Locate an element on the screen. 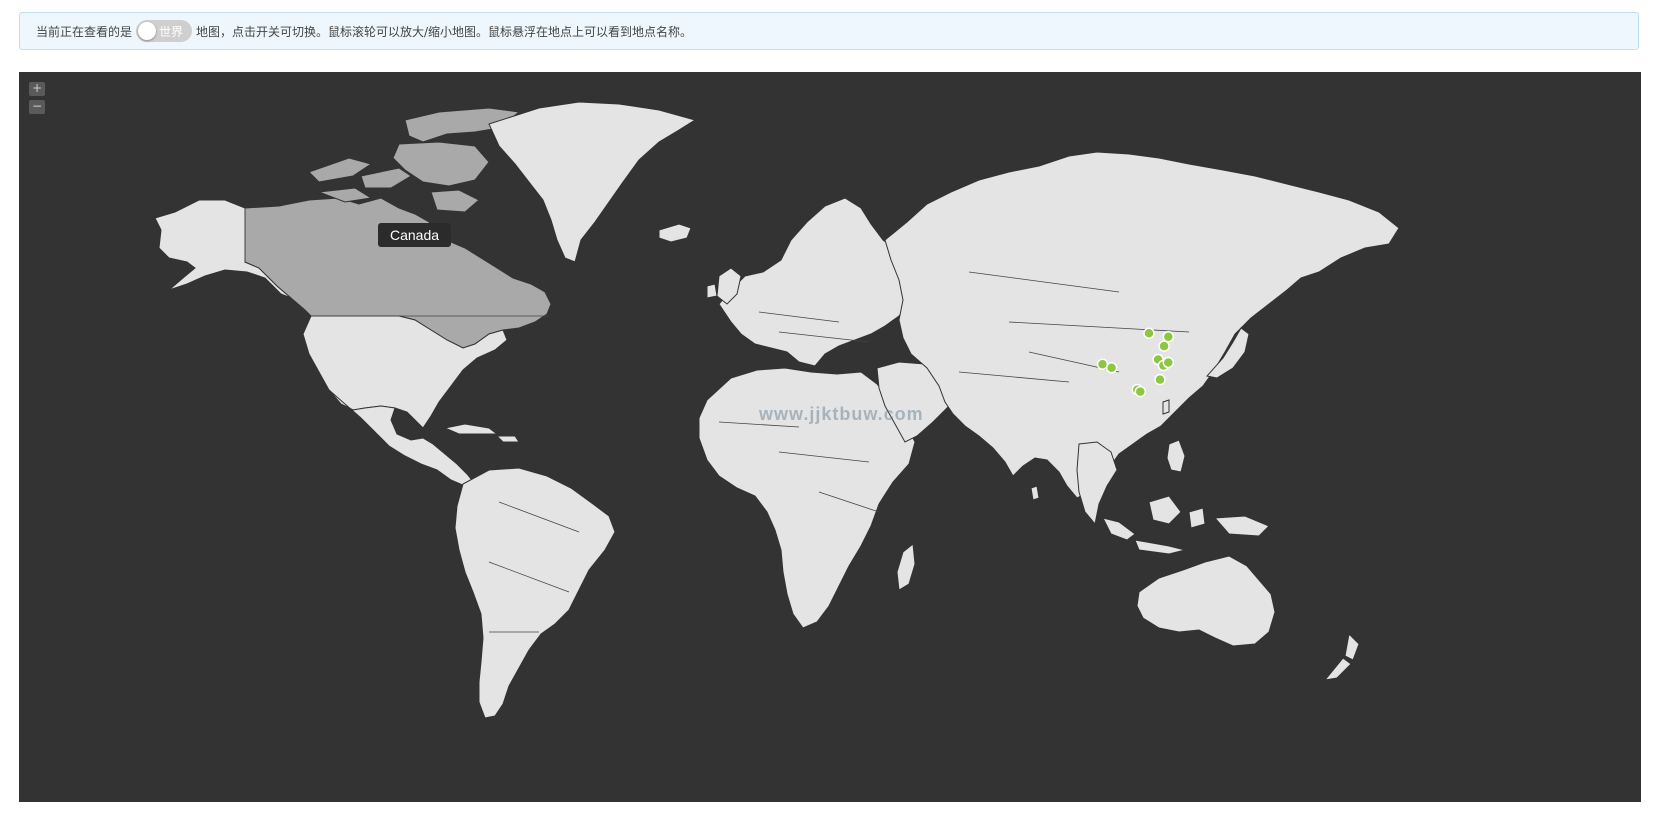 The width and height of the screenshot is (1670, 828). region-new-zealand is located at coordinates (1341, 656).